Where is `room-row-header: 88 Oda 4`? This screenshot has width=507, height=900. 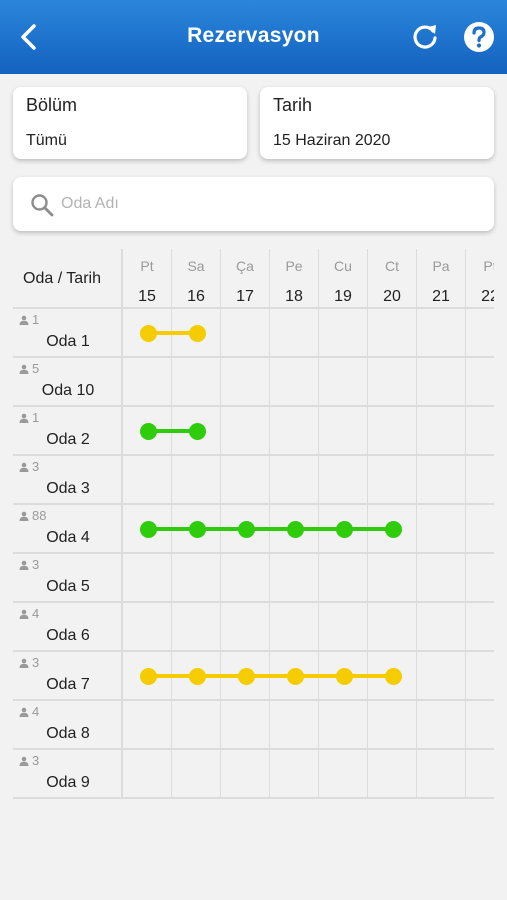
room-row-header: 88 Oda 4 is located at coordinates (68, 529).